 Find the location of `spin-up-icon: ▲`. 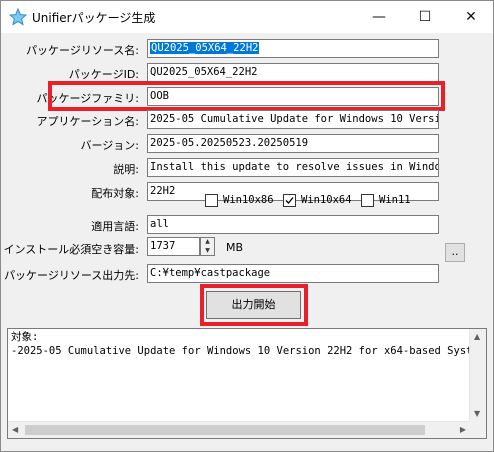

spin-up-icon: ▲ is located at coordinates (207, 242).